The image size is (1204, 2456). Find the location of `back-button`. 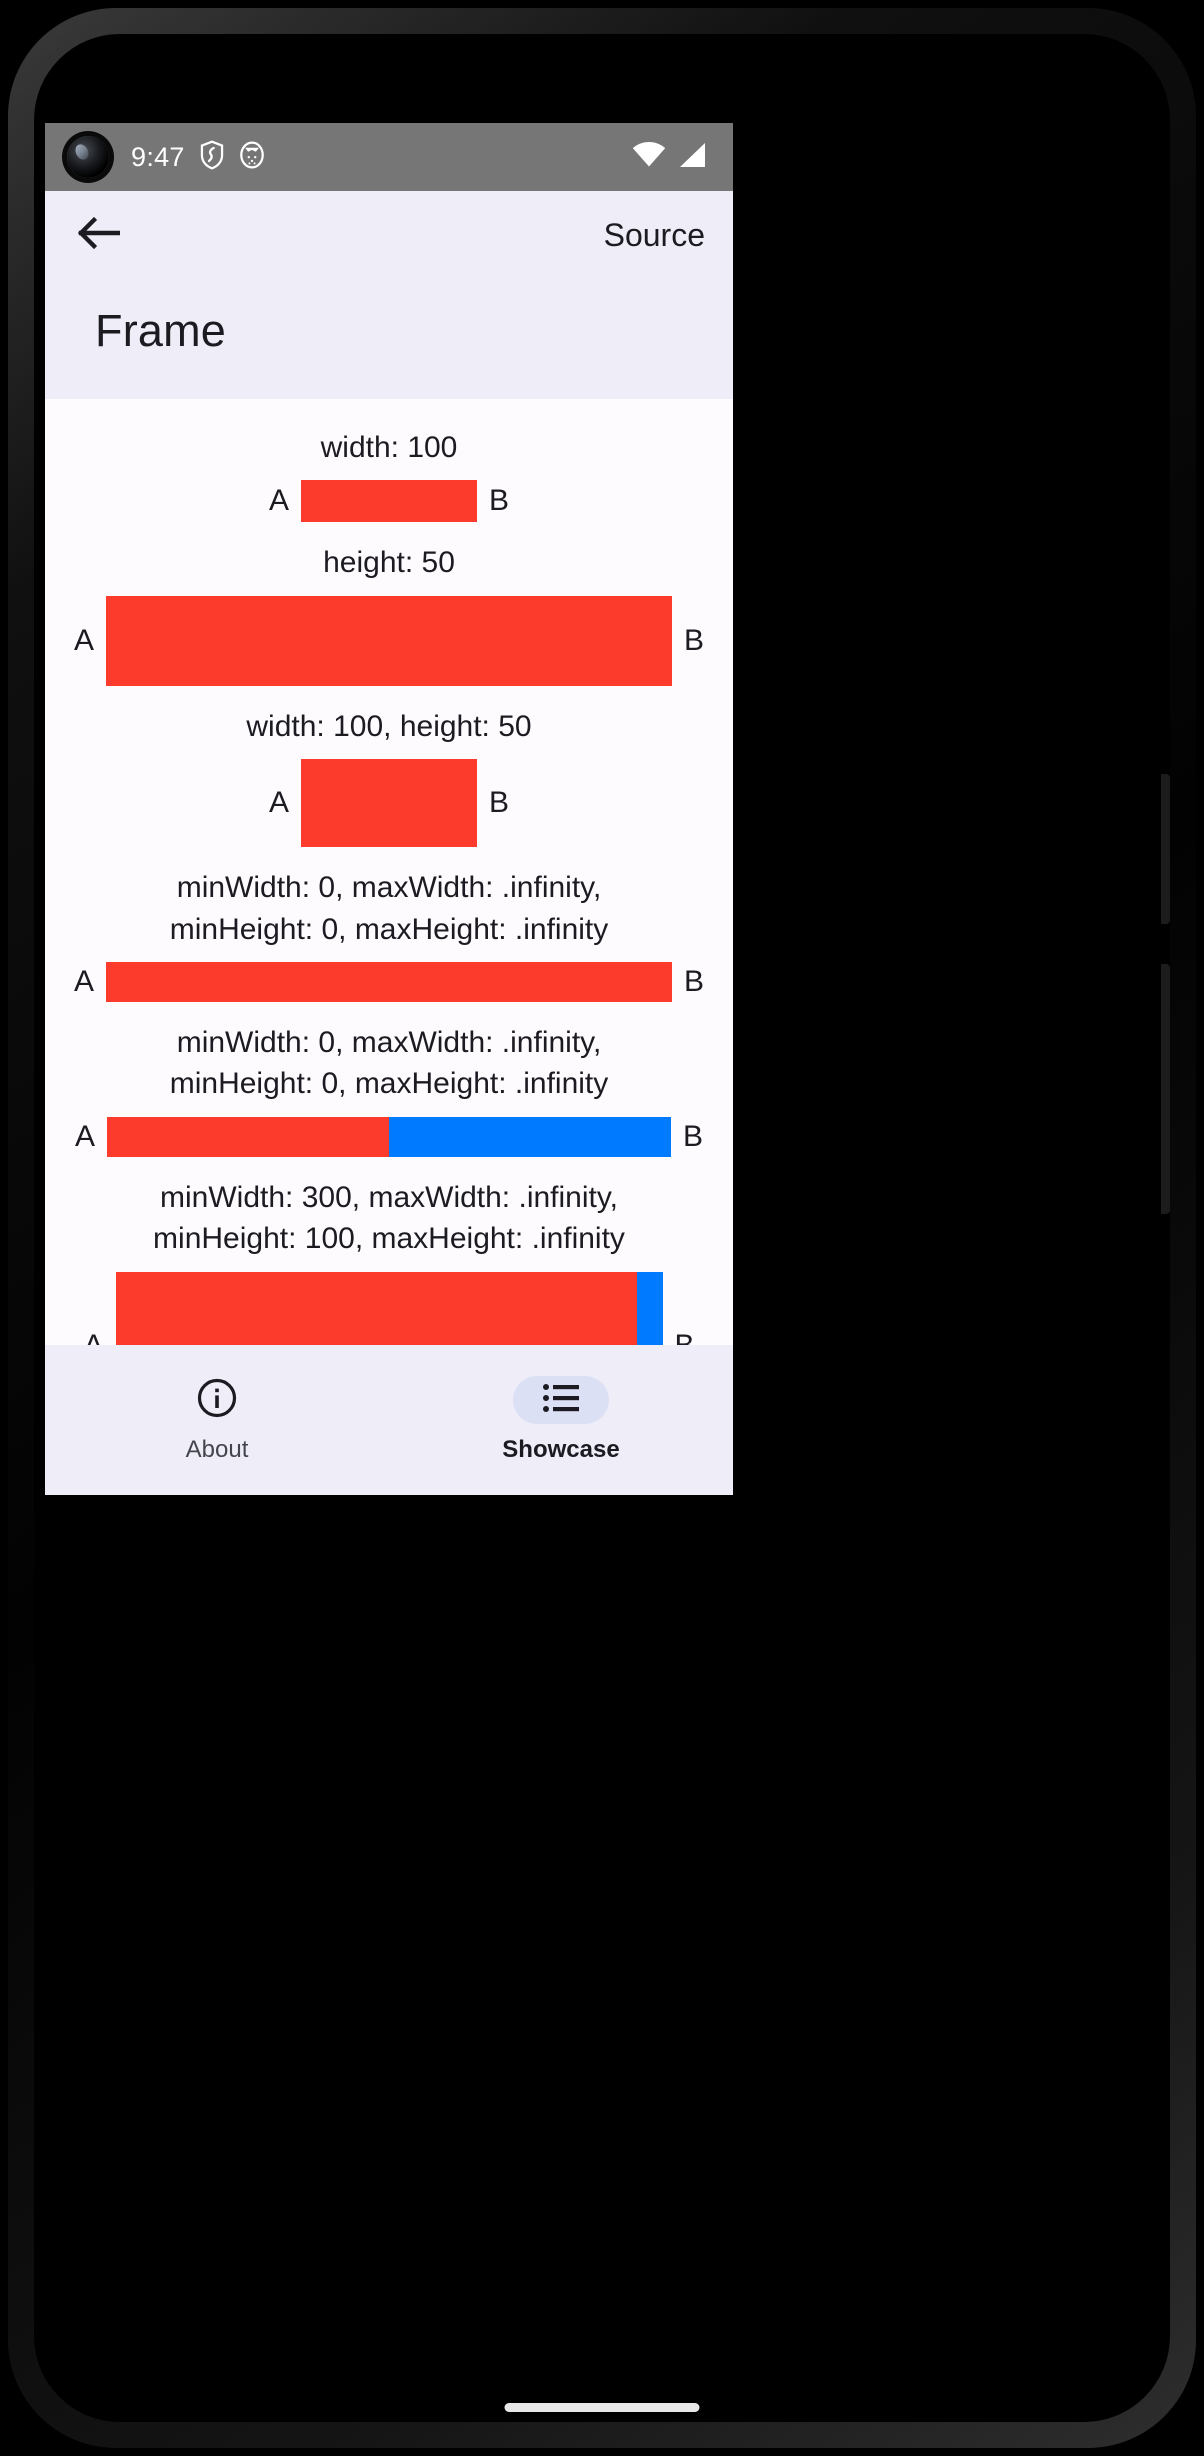

back-button is located at coordinates (98, 235).